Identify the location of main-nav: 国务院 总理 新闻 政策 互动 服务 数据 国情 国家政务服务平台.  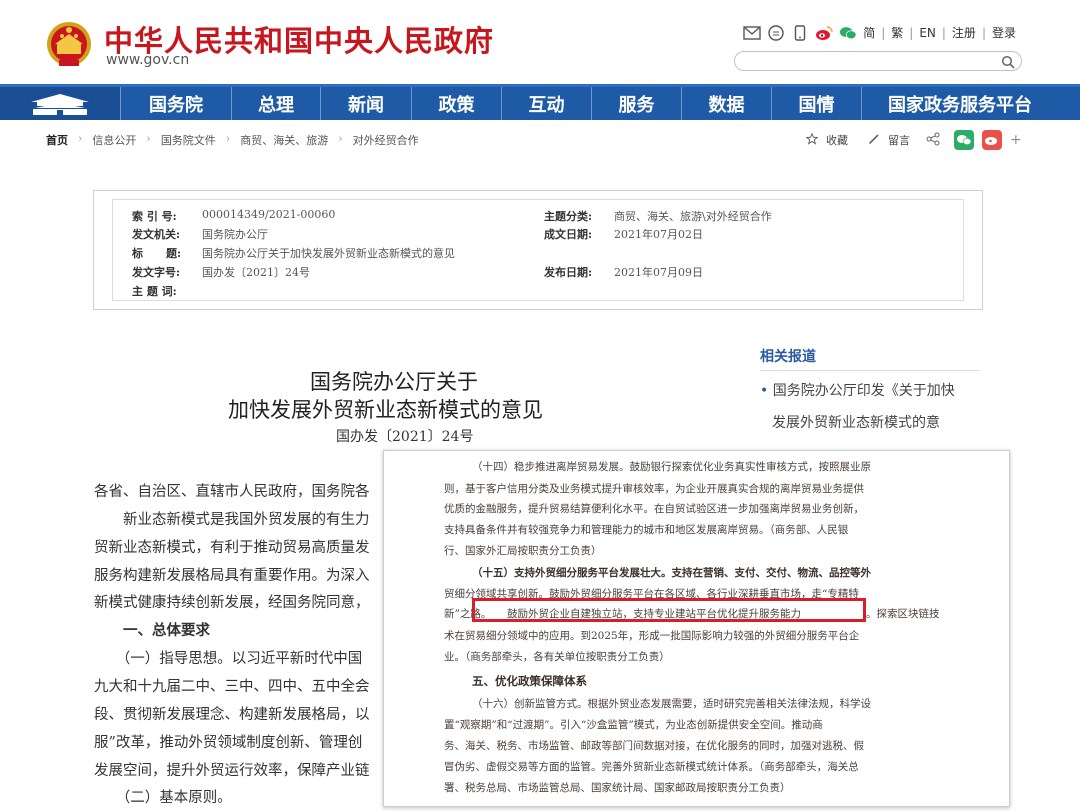
(540, 102).